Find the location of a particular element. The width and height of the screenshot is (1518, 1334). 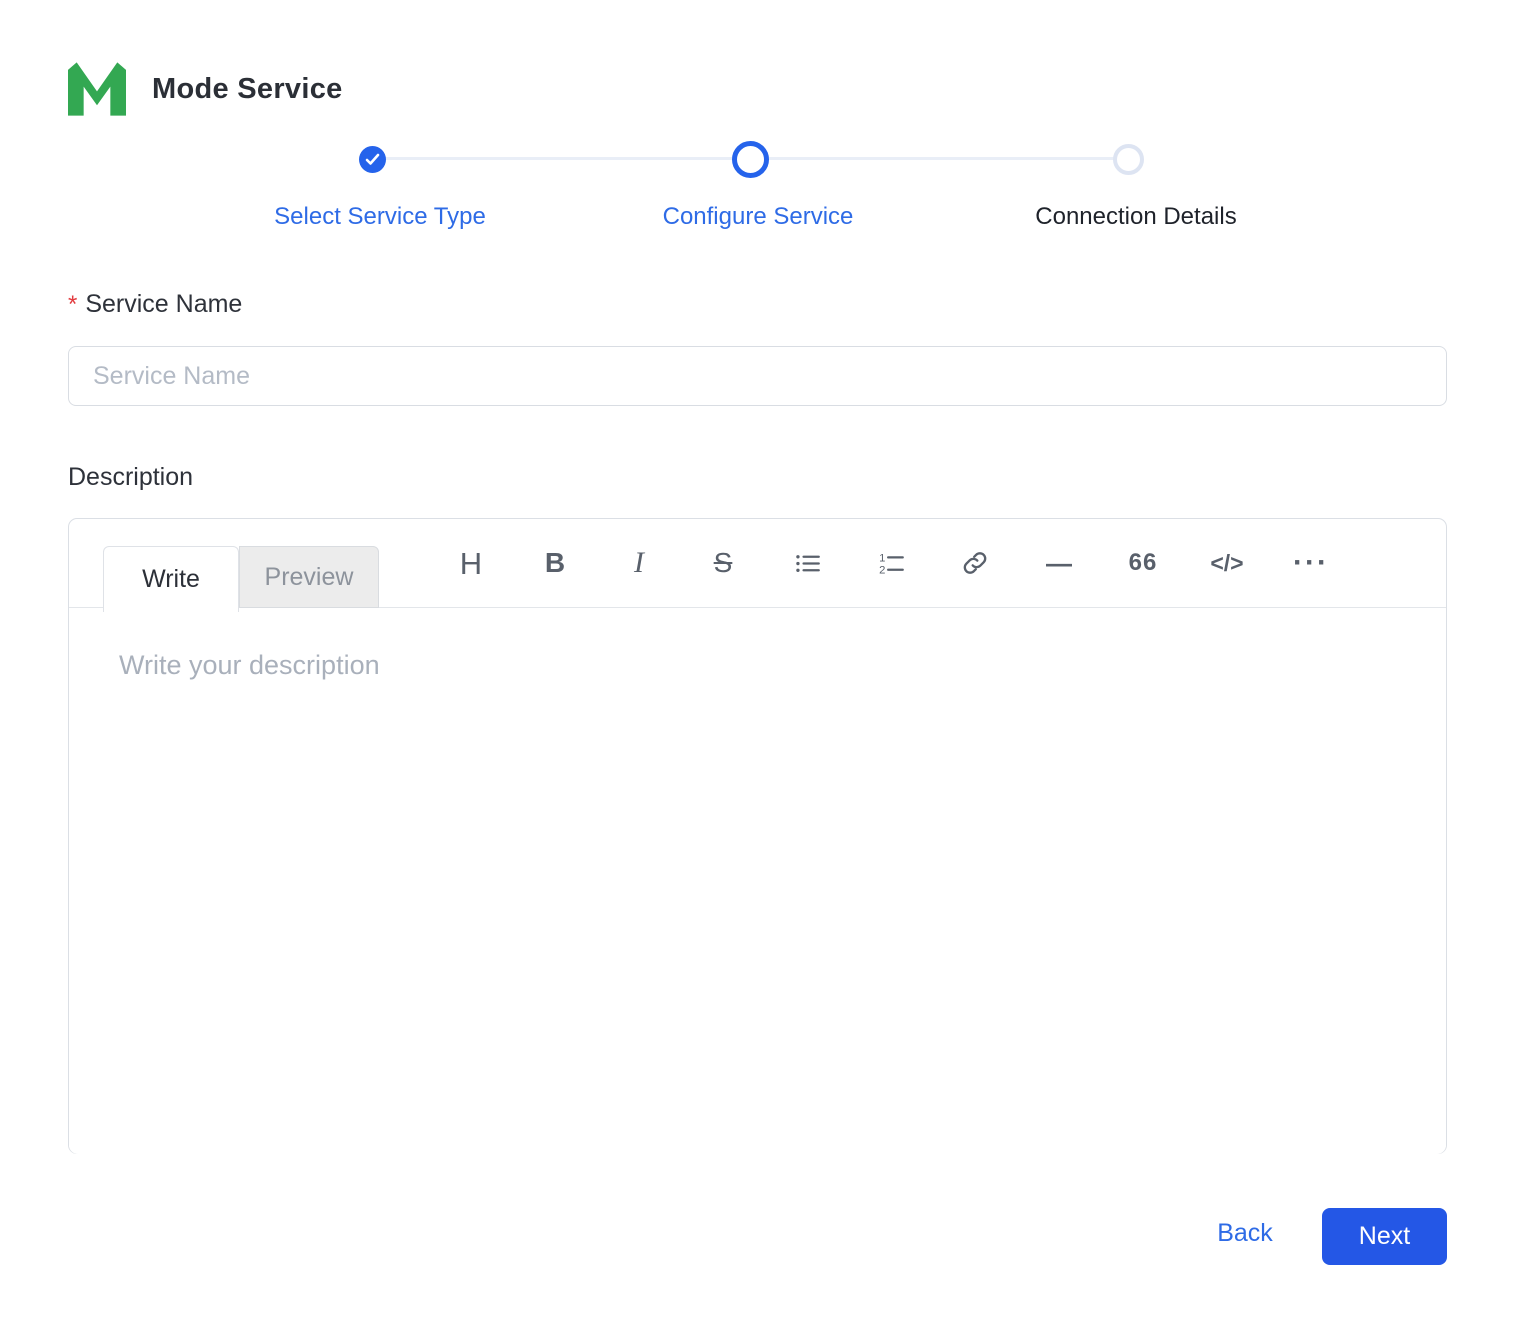

check-icon is located at coordinates (372, 159).